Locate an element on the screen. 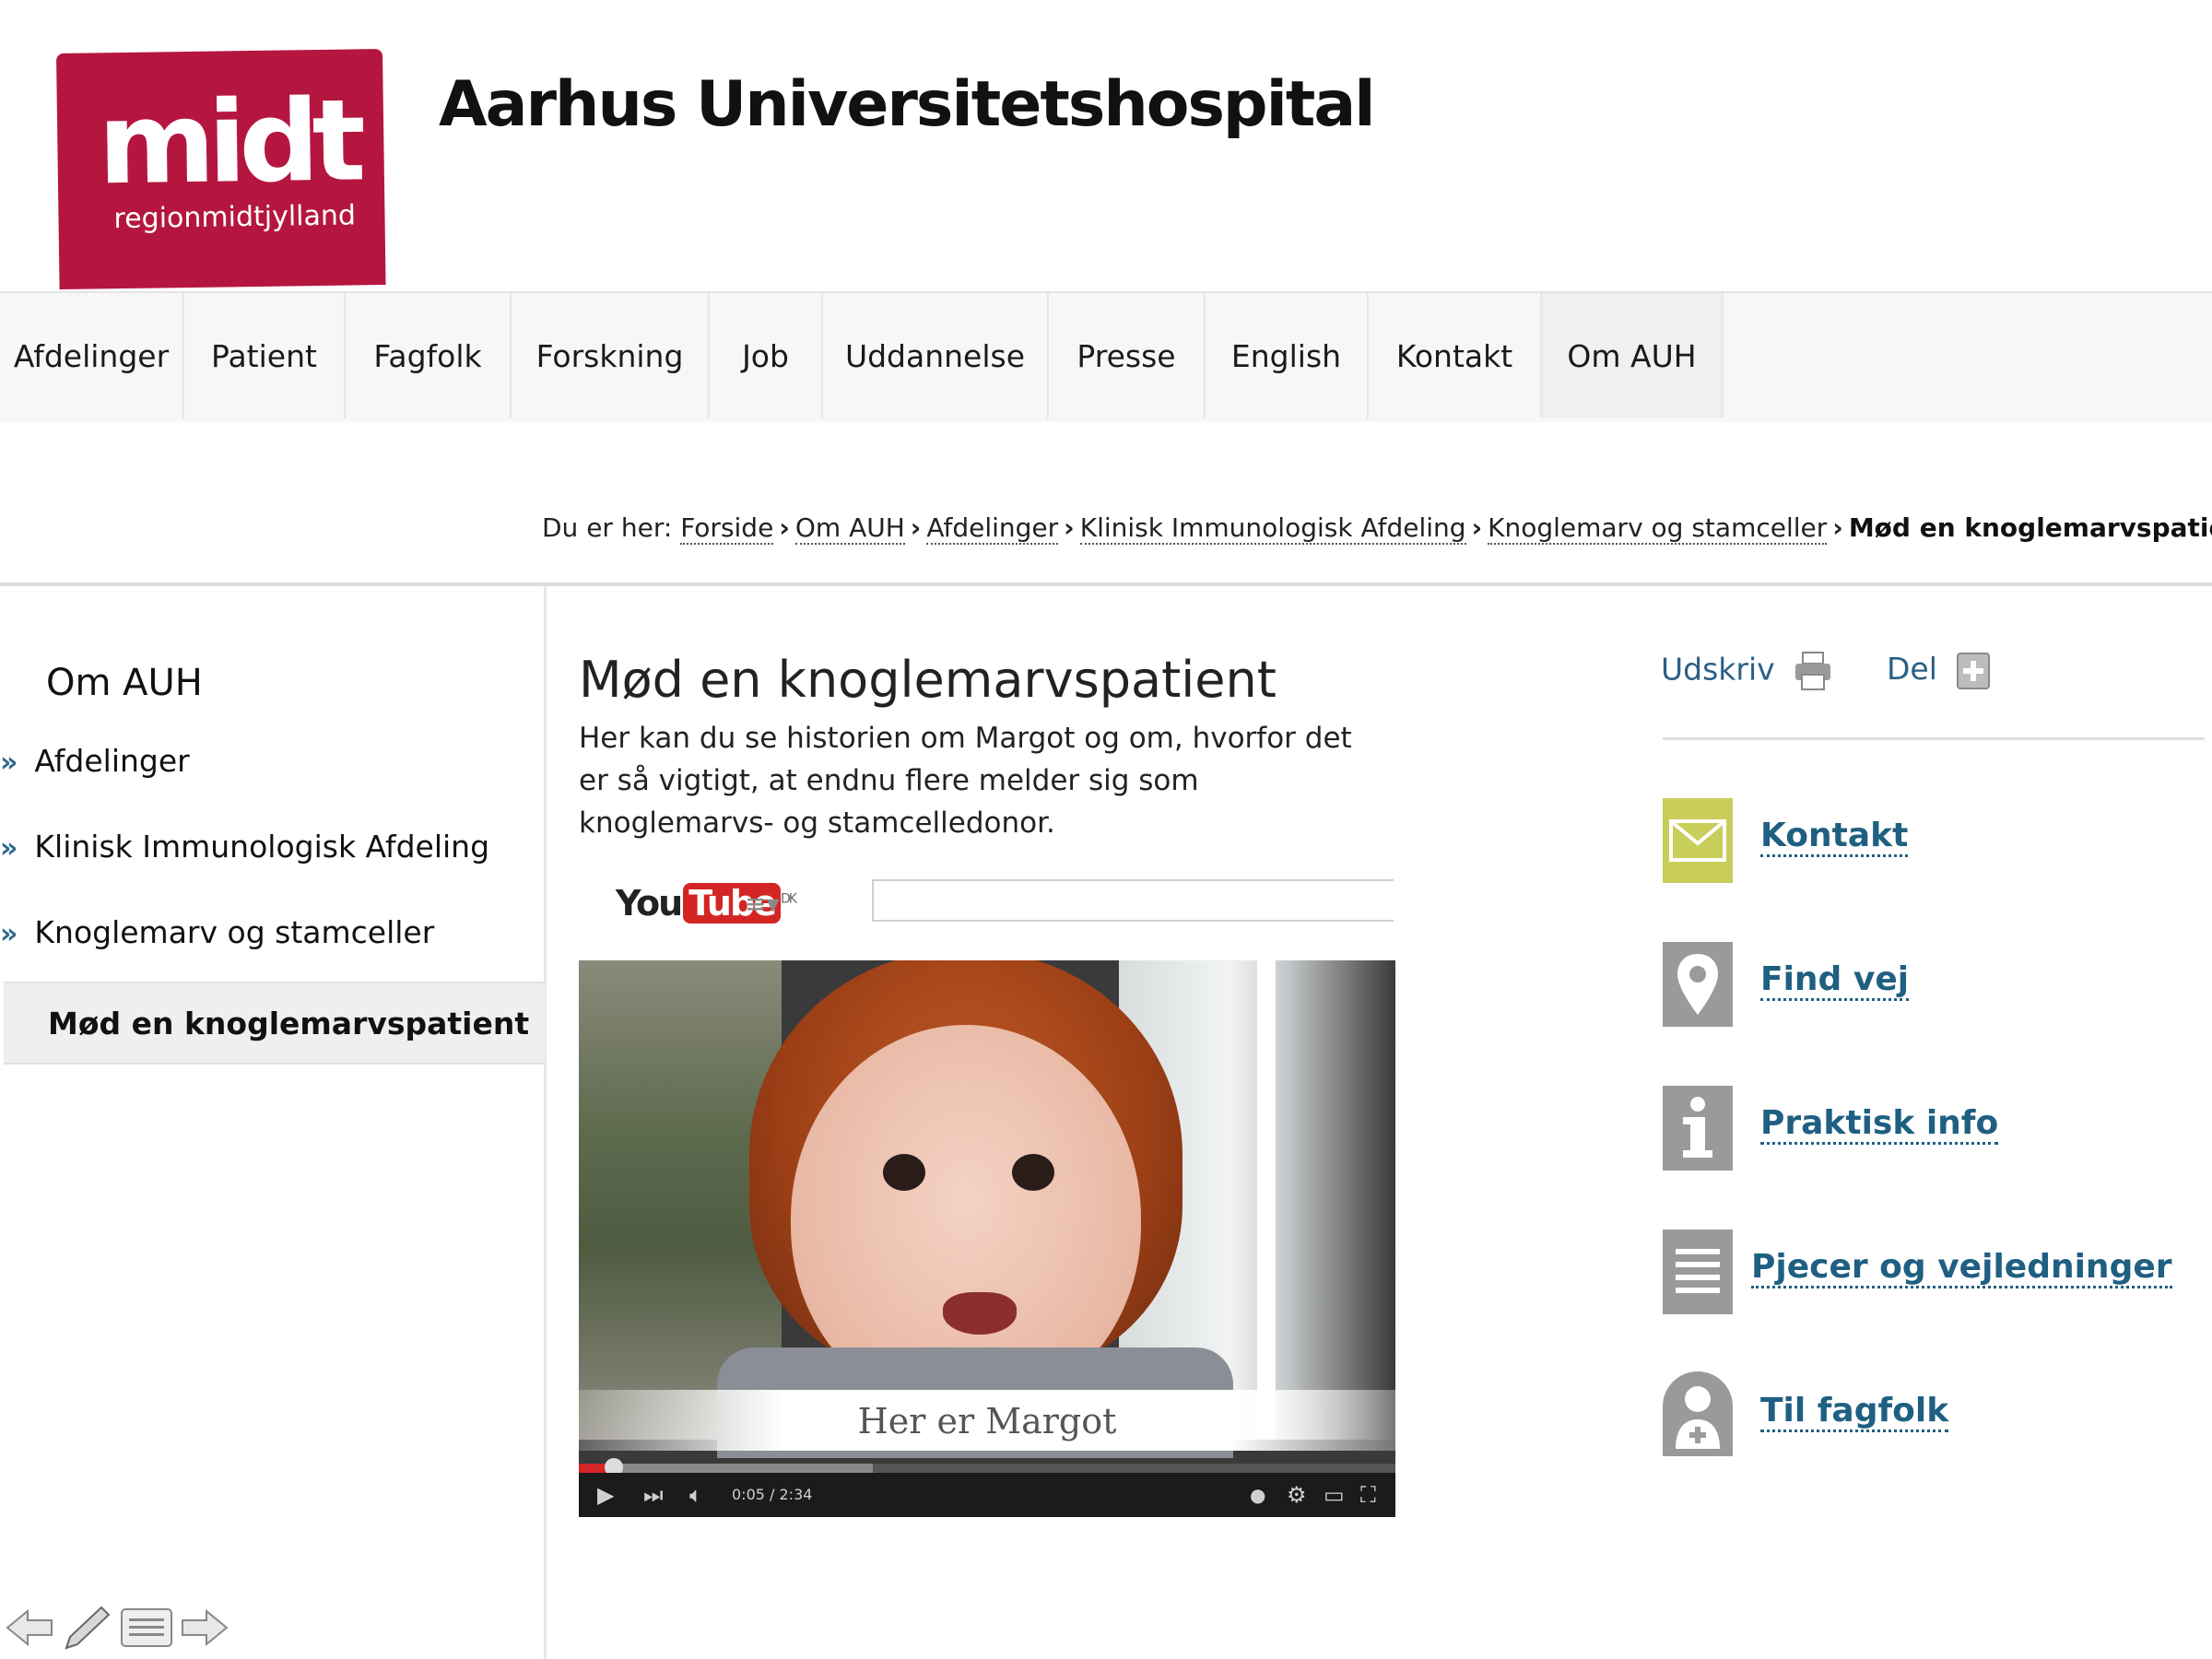 This screenshot has height=1659, width=2212. nav-item-uddannelse: Uddannelse is located at coordinates (936, 355).